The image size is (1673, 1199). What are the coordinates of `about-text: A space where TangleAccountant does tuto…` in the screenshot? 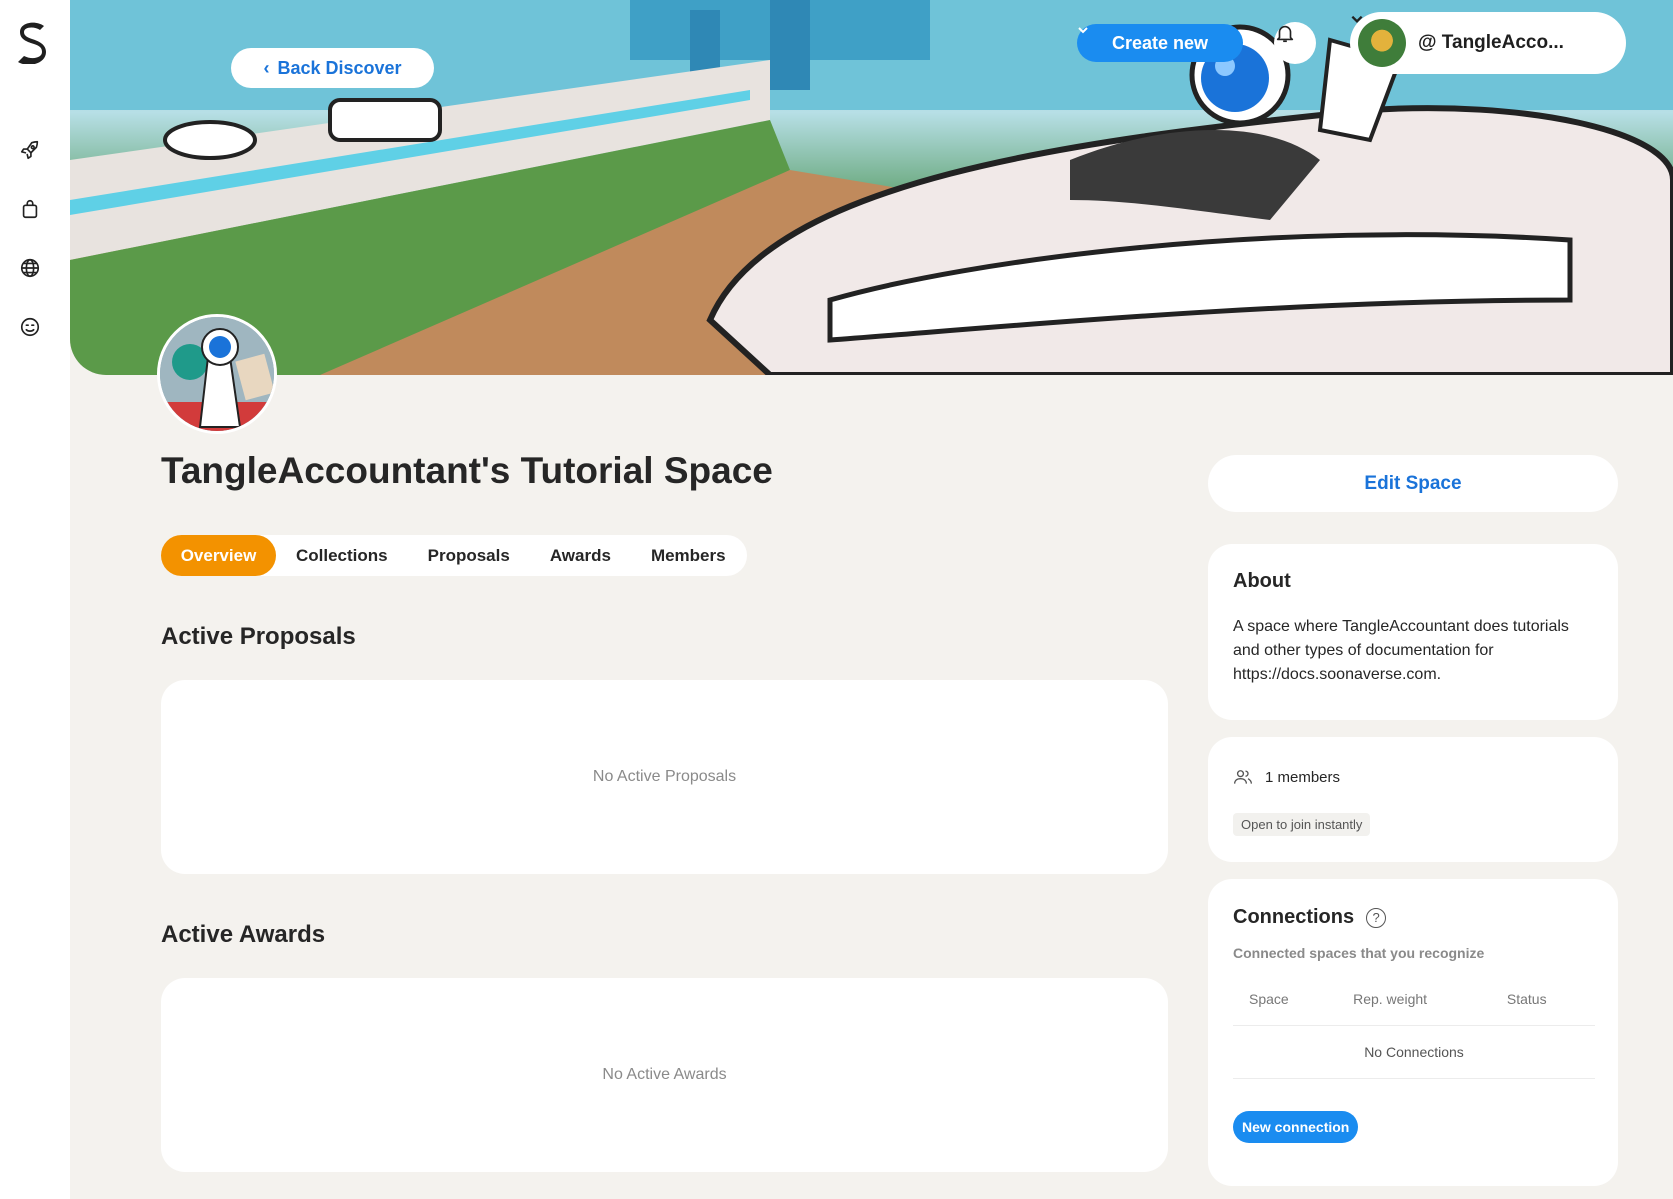 It's located at (1401, 650).